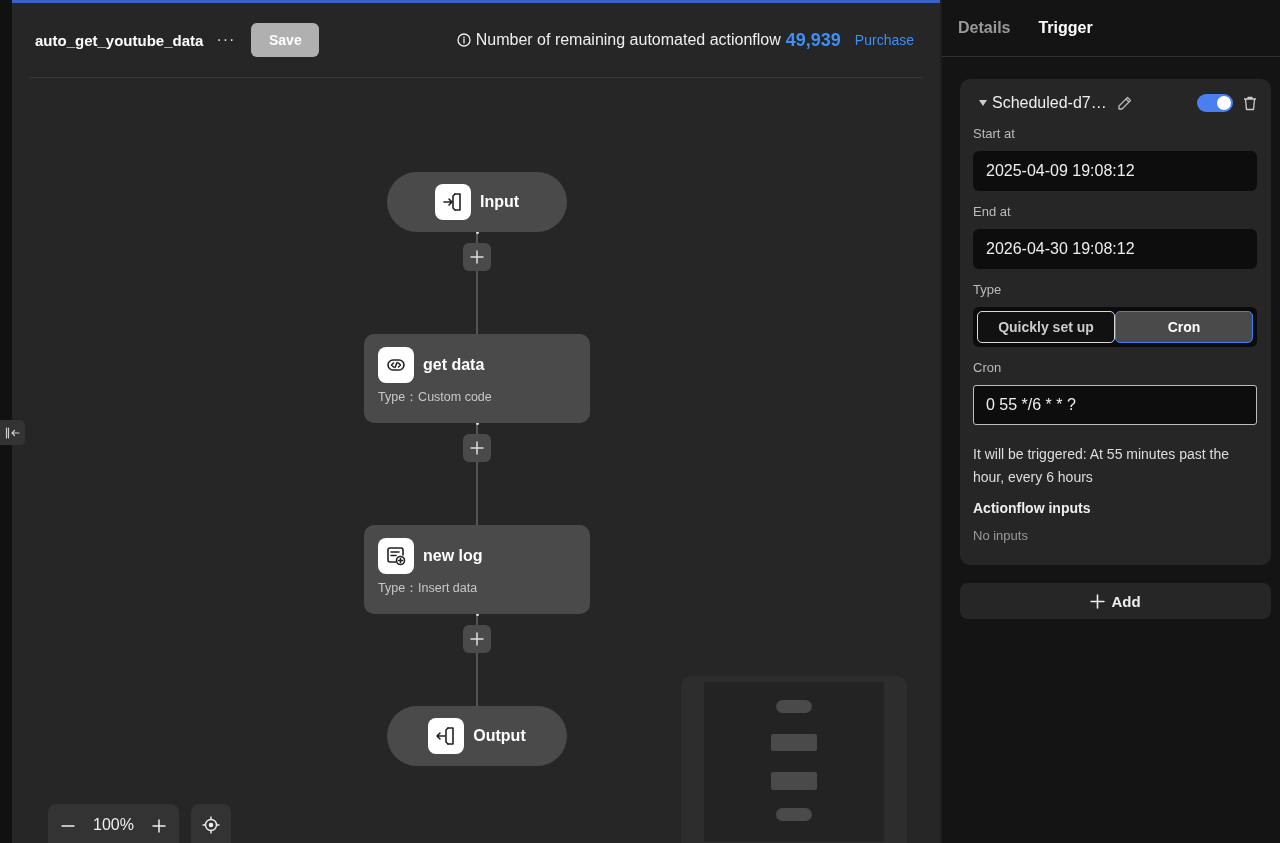 The height and width of the screenshot is (843, 1280). I want to click on node-label: Input, so click(499, 202).